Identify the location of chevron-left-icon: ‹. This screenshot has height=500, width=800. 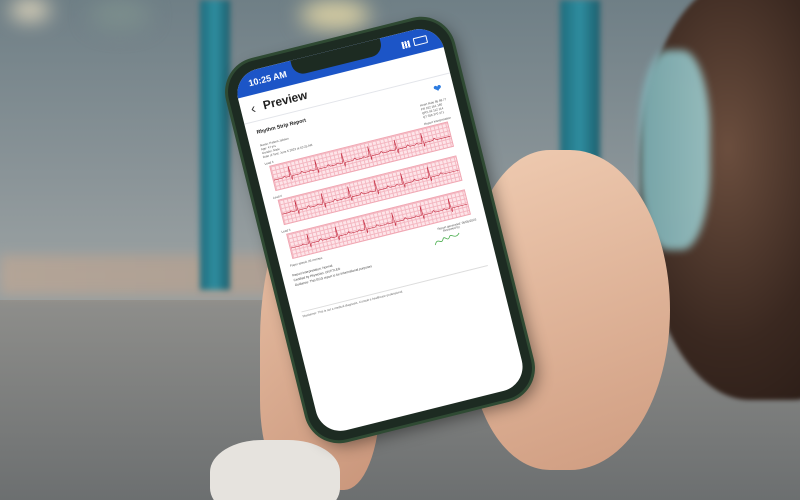
(253, 108).